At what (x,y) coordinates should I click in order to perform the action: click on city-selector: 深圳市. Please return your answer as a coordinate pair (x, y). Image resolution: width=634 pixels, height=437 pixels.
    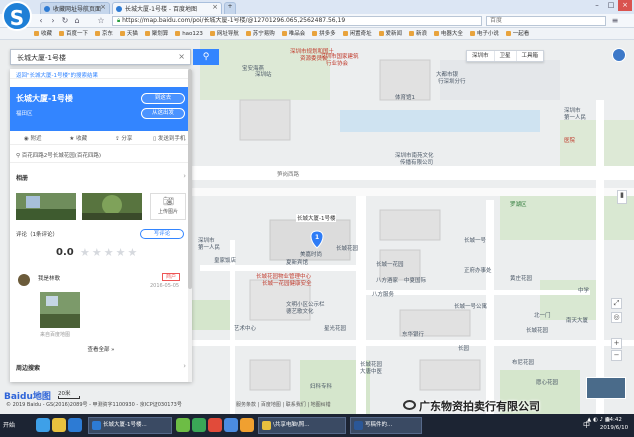
    Looking at the image, I should click on (481, 56).